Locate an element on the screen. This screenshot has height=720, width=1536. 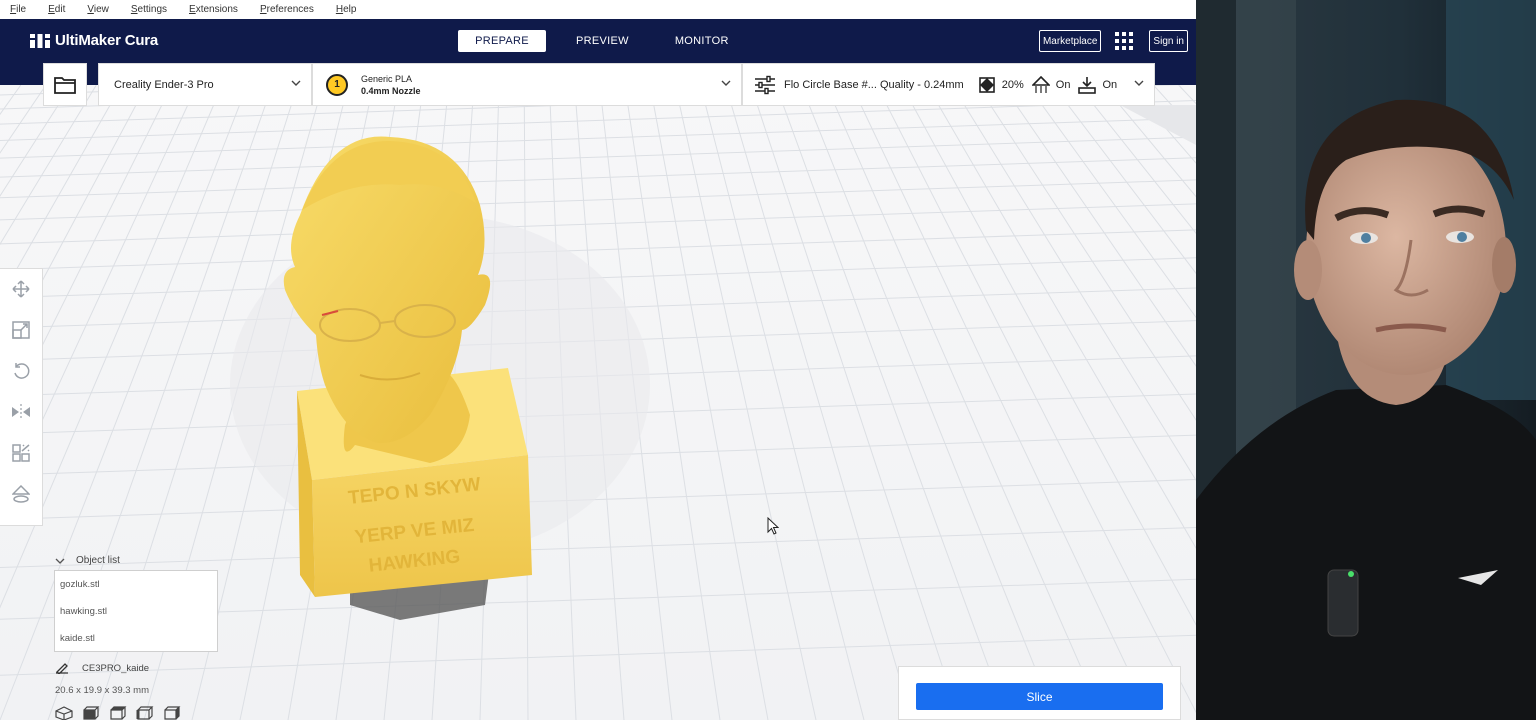
scale-tool is located at coordinates (21, 330).